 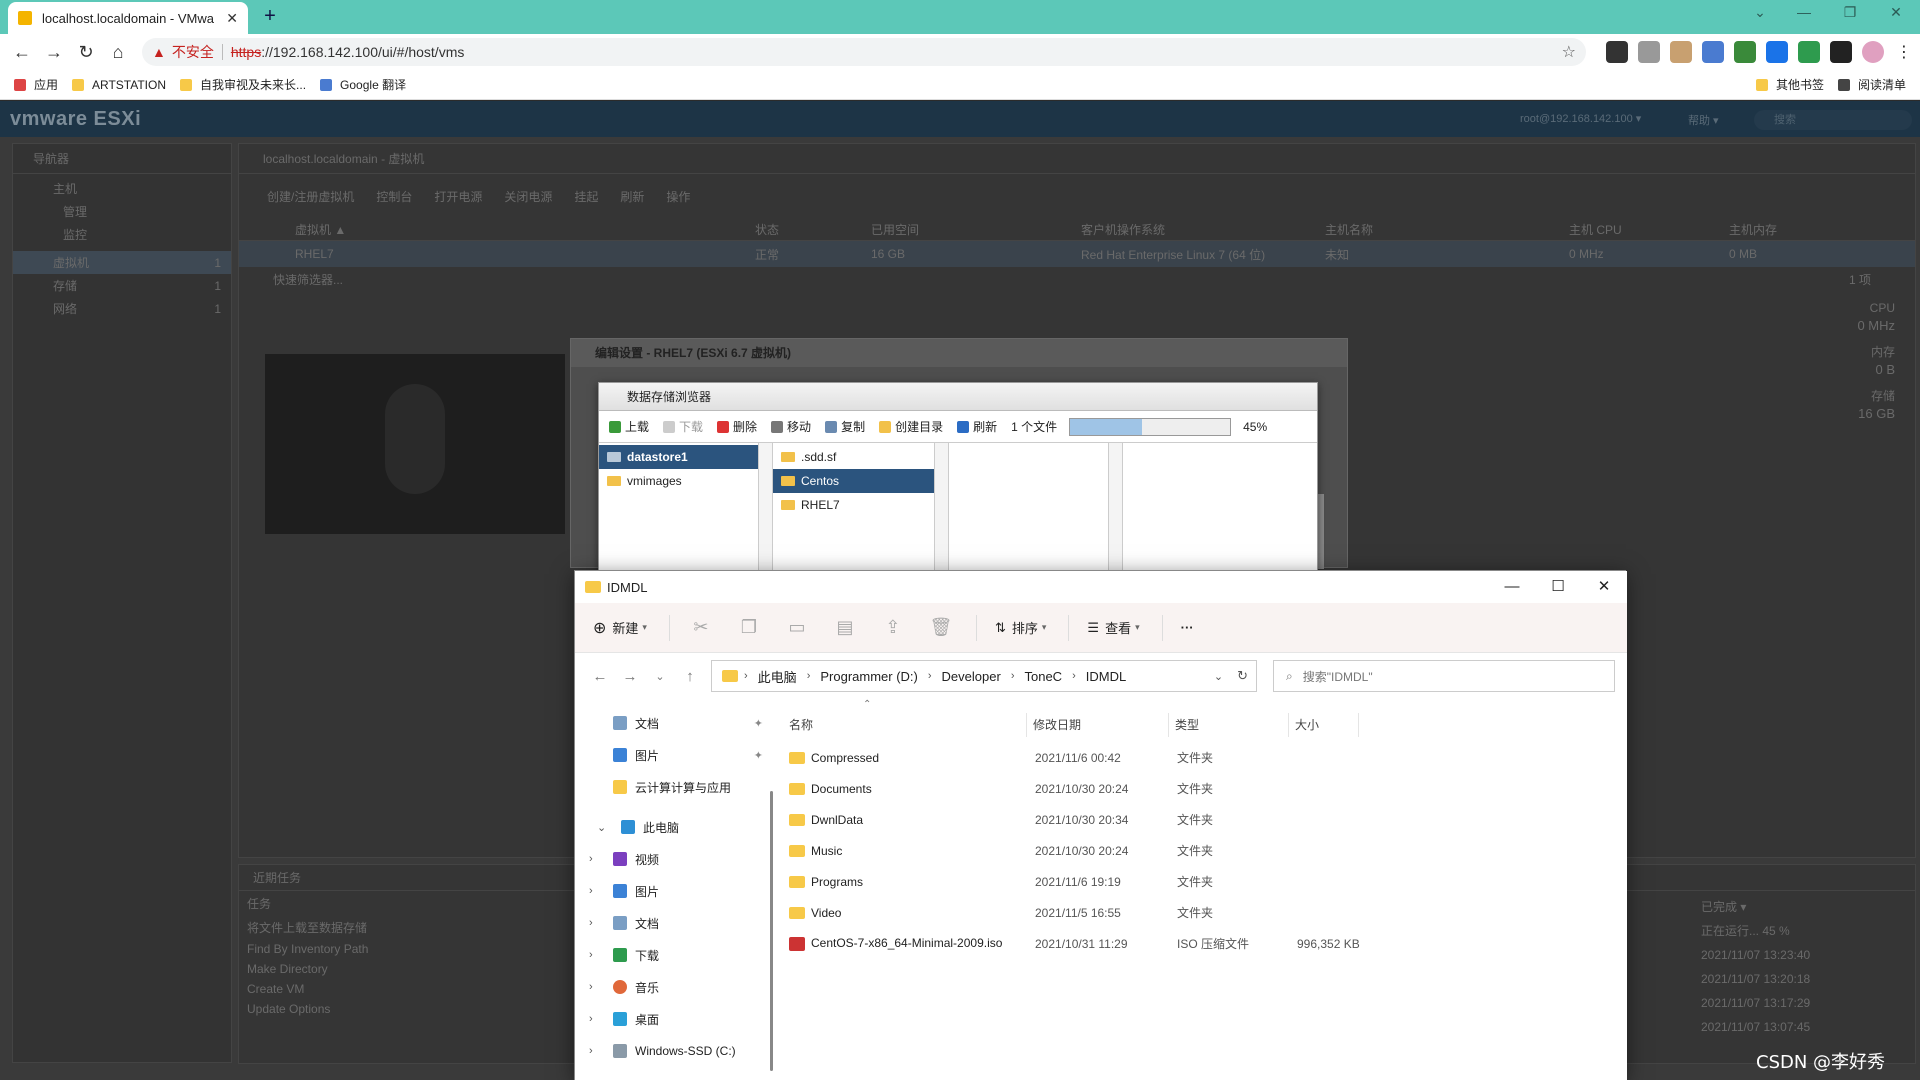 I want to click on back-icon: ←, so click(x=22, y=52).